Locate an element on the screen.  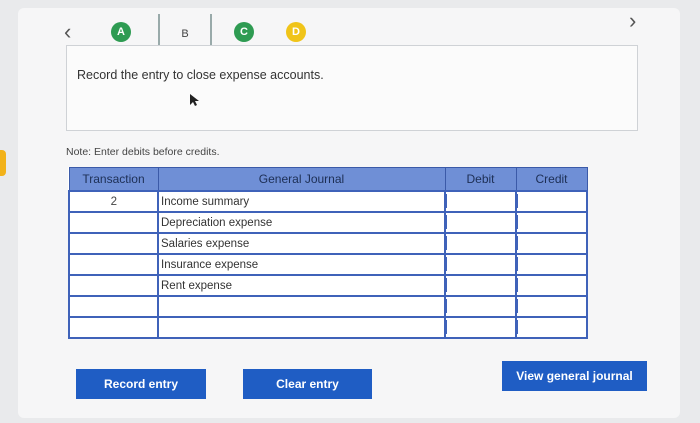
step-a-label: A is located at coordinates (121, 32).